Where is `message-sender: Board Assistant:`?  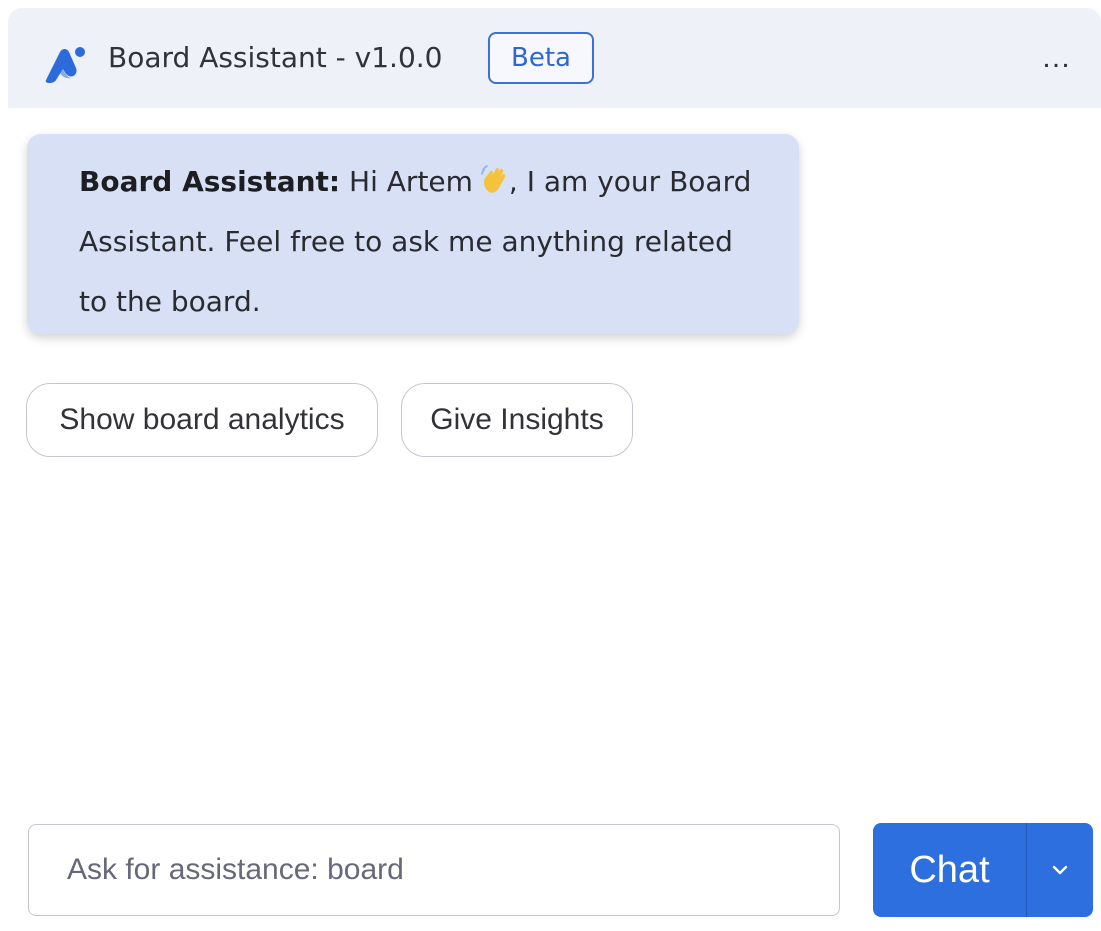 message-sender: Board Assistant: is located at coordinates (210, 181).